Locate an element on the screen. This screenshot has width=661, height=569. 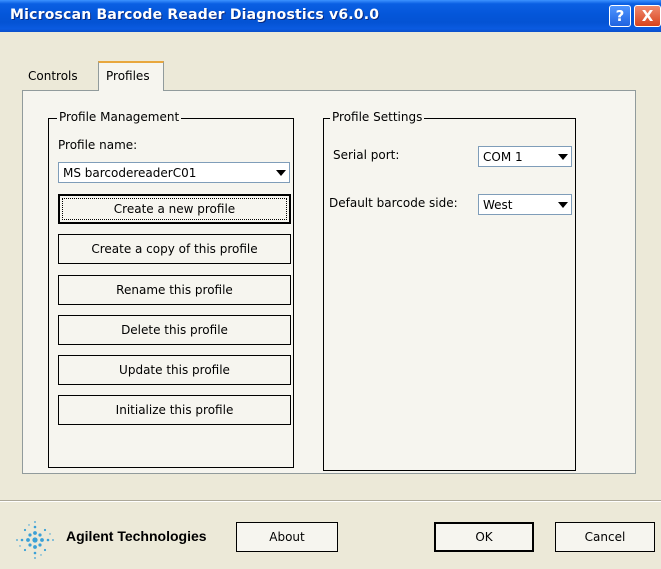
tab-profiles: Profiles is located at coordinates (131, 76).